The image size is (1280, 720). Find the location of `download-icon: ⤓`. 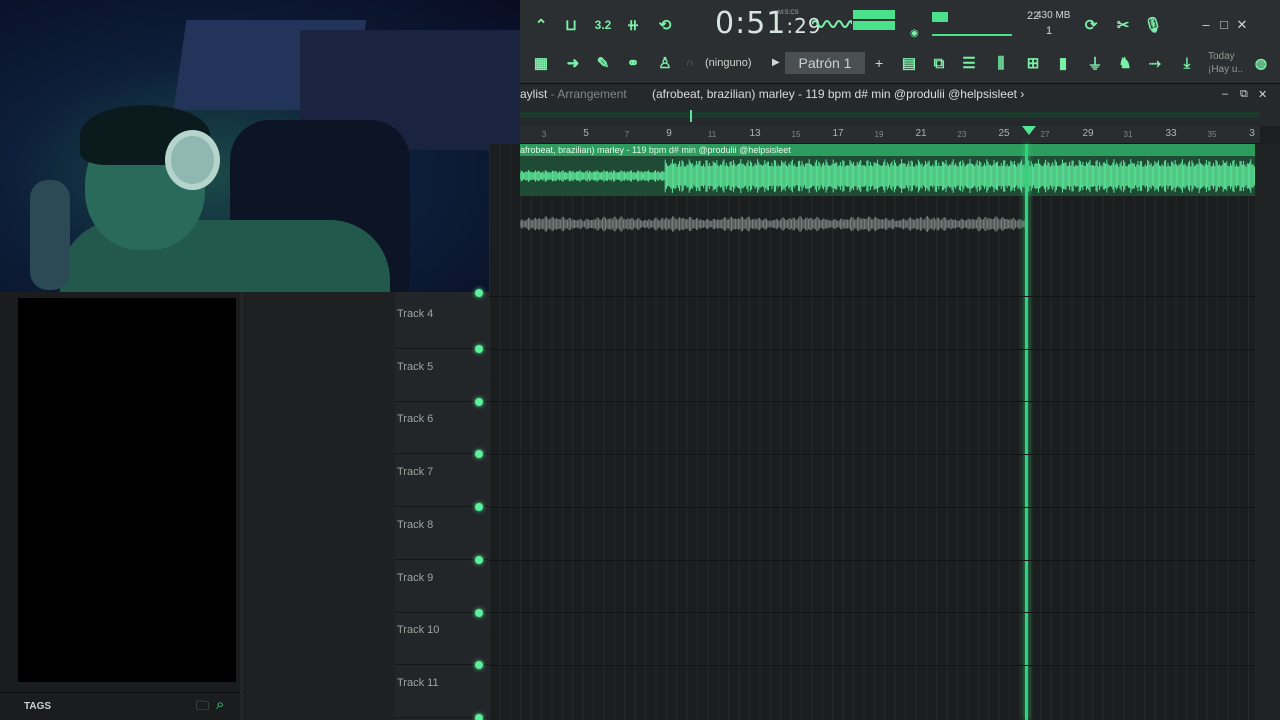

download-icon: ⤓ is located at coordinates (1187, 63).